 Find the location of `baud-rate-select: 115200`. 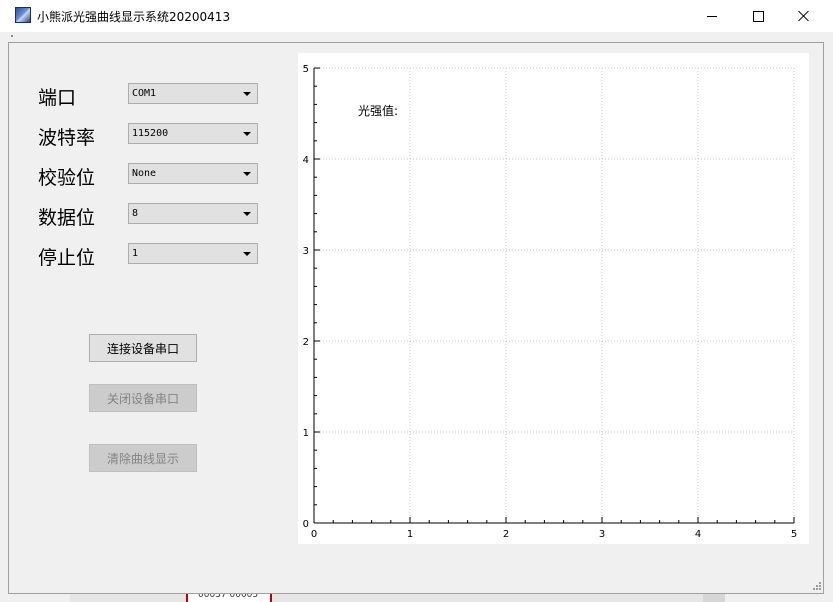

baud-rate-select: 115200 is located at coordinates (193, 133).